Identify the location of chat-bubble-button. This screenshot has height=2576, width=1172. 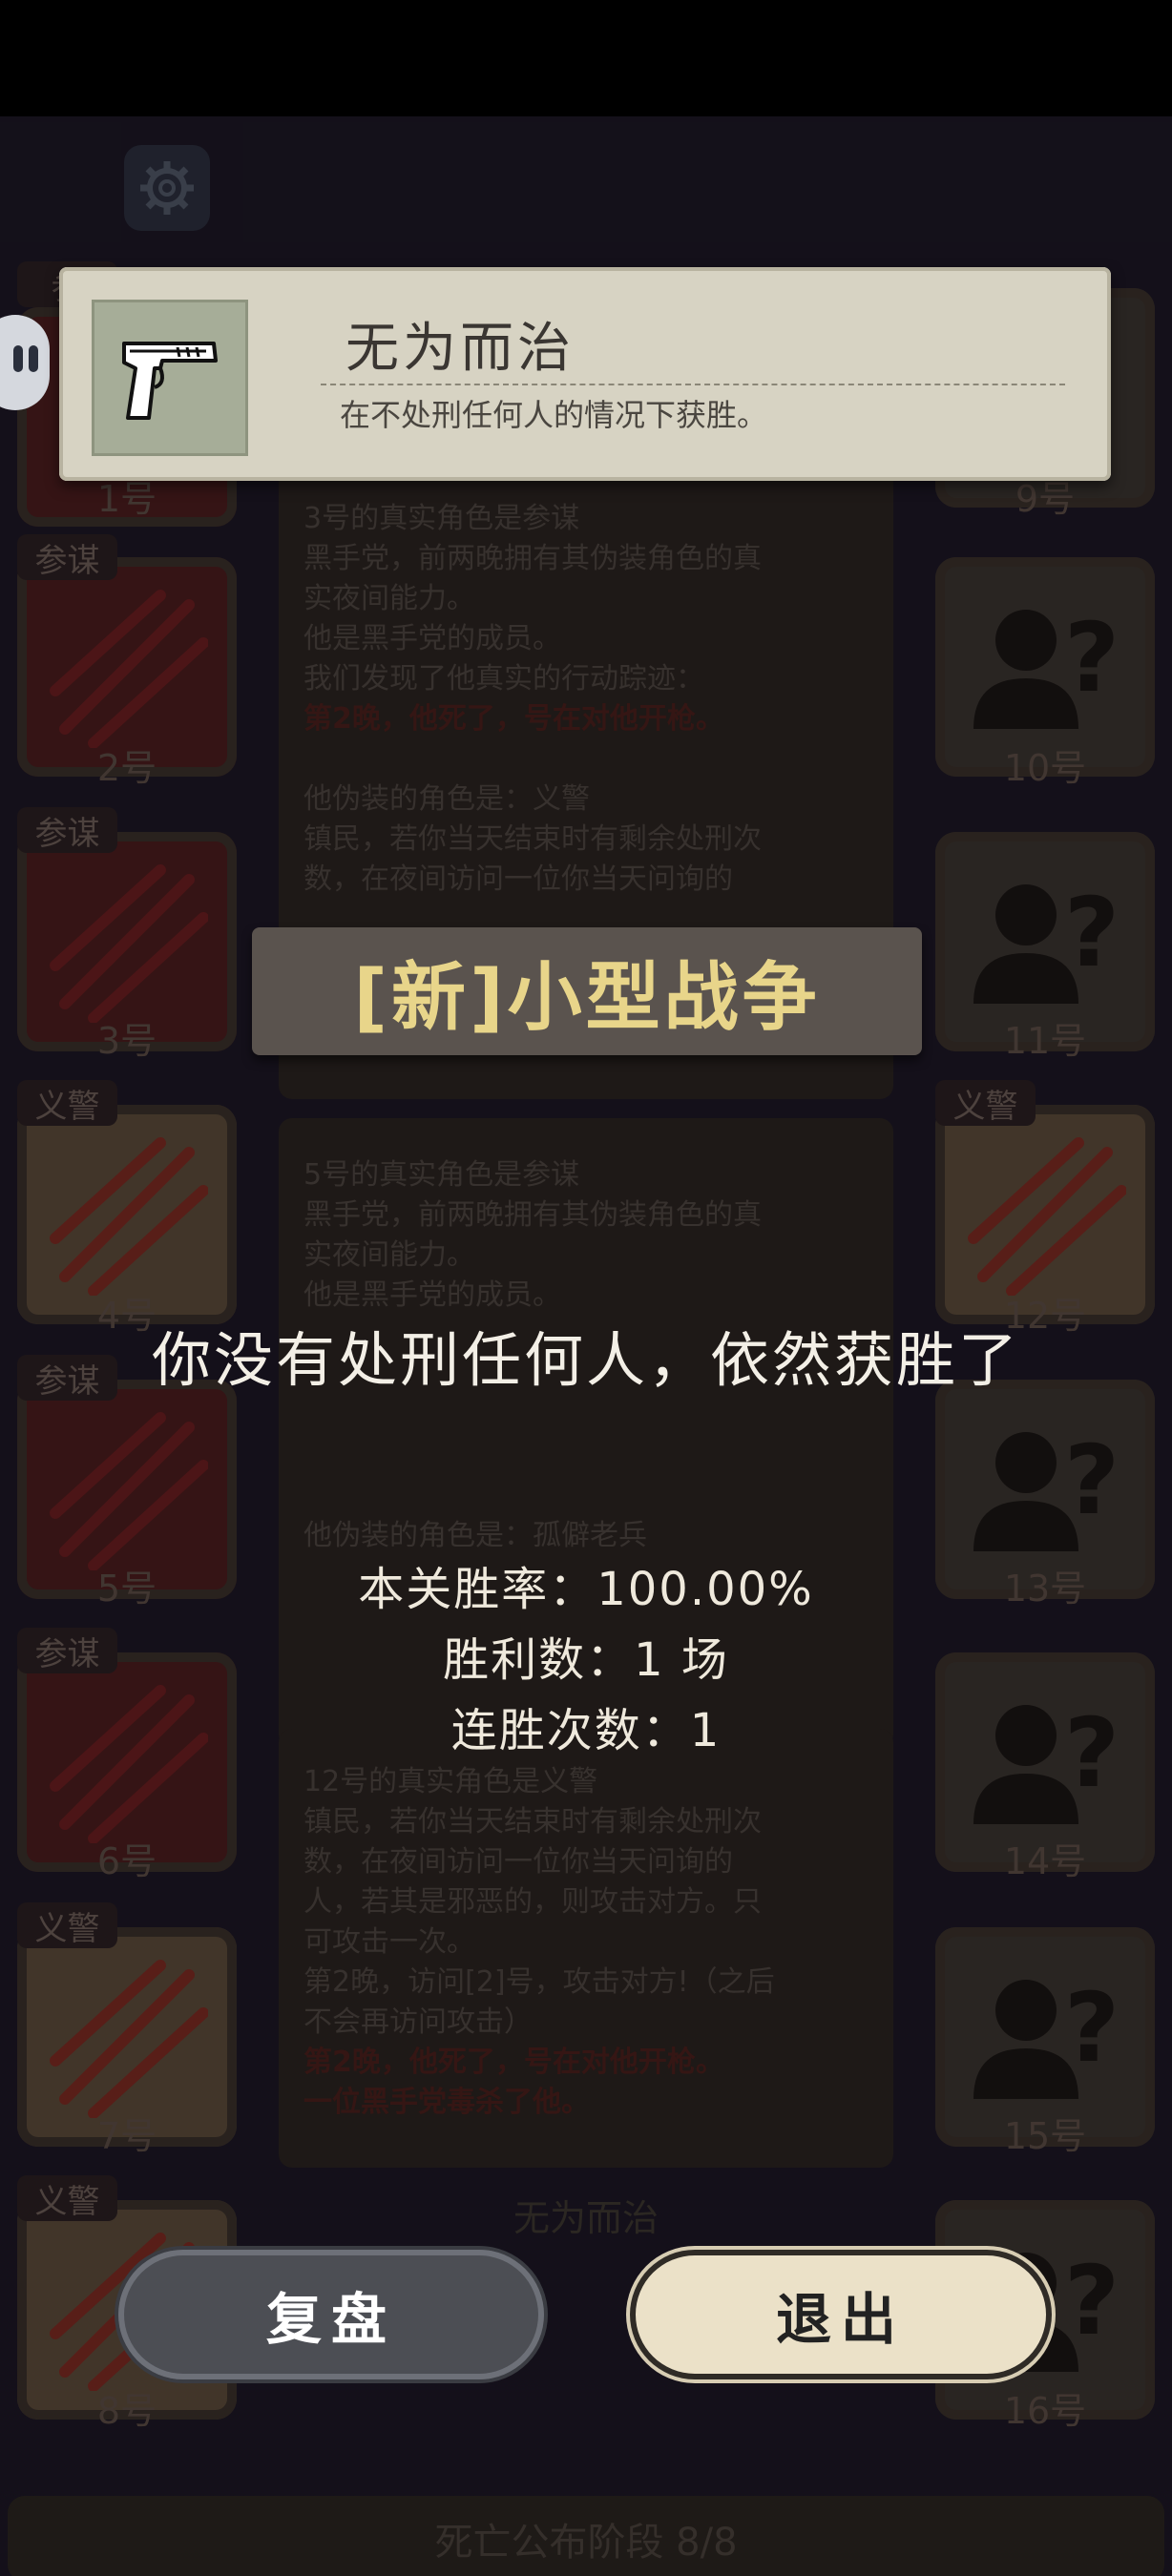
(25, 362).